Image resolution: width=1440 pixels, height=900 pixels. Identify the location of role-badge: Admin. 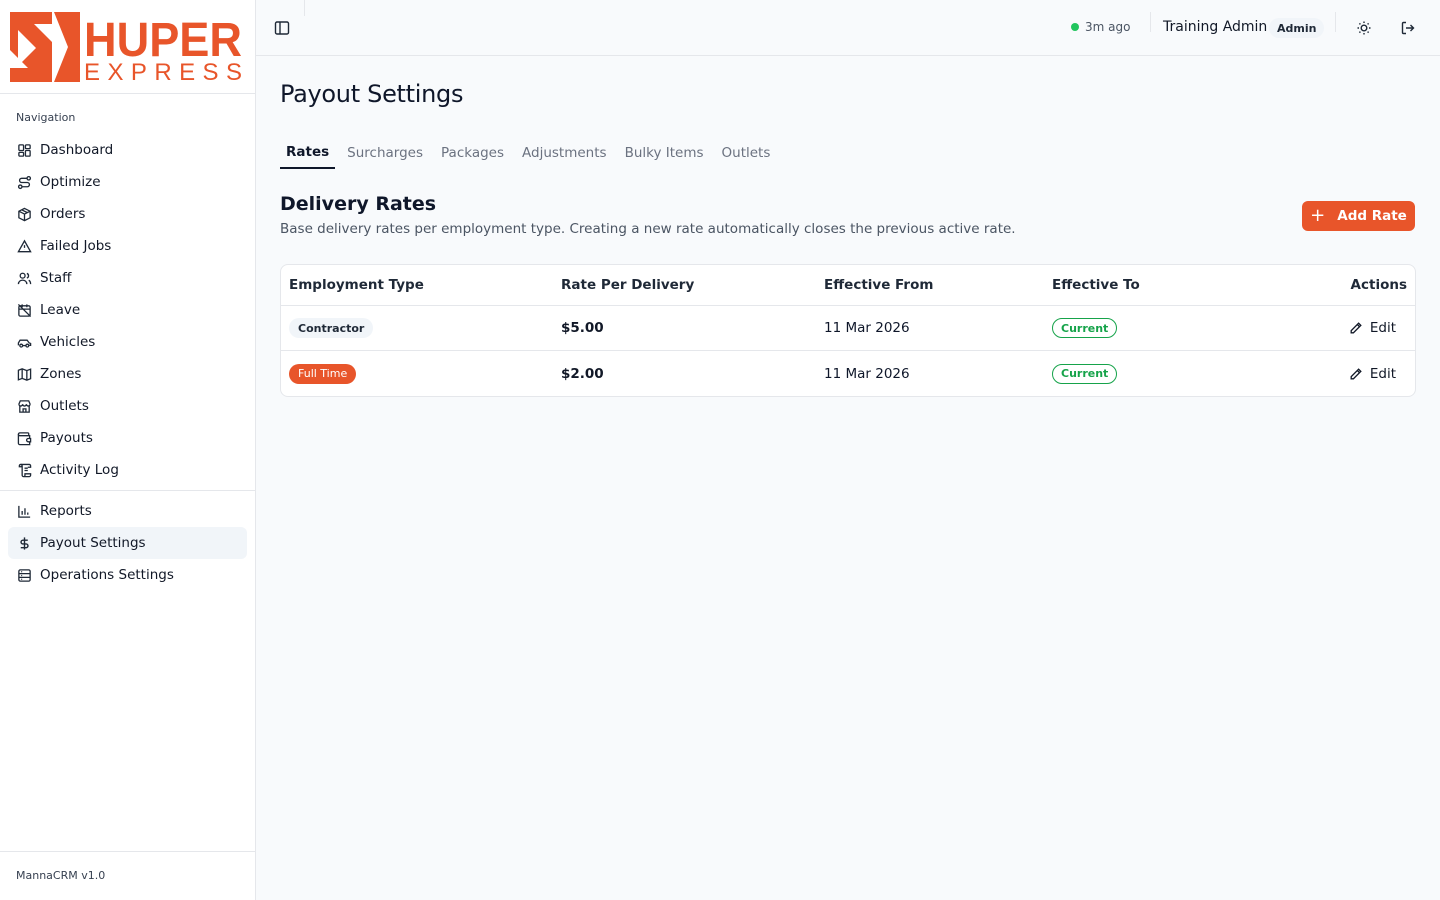
(1297, 28).